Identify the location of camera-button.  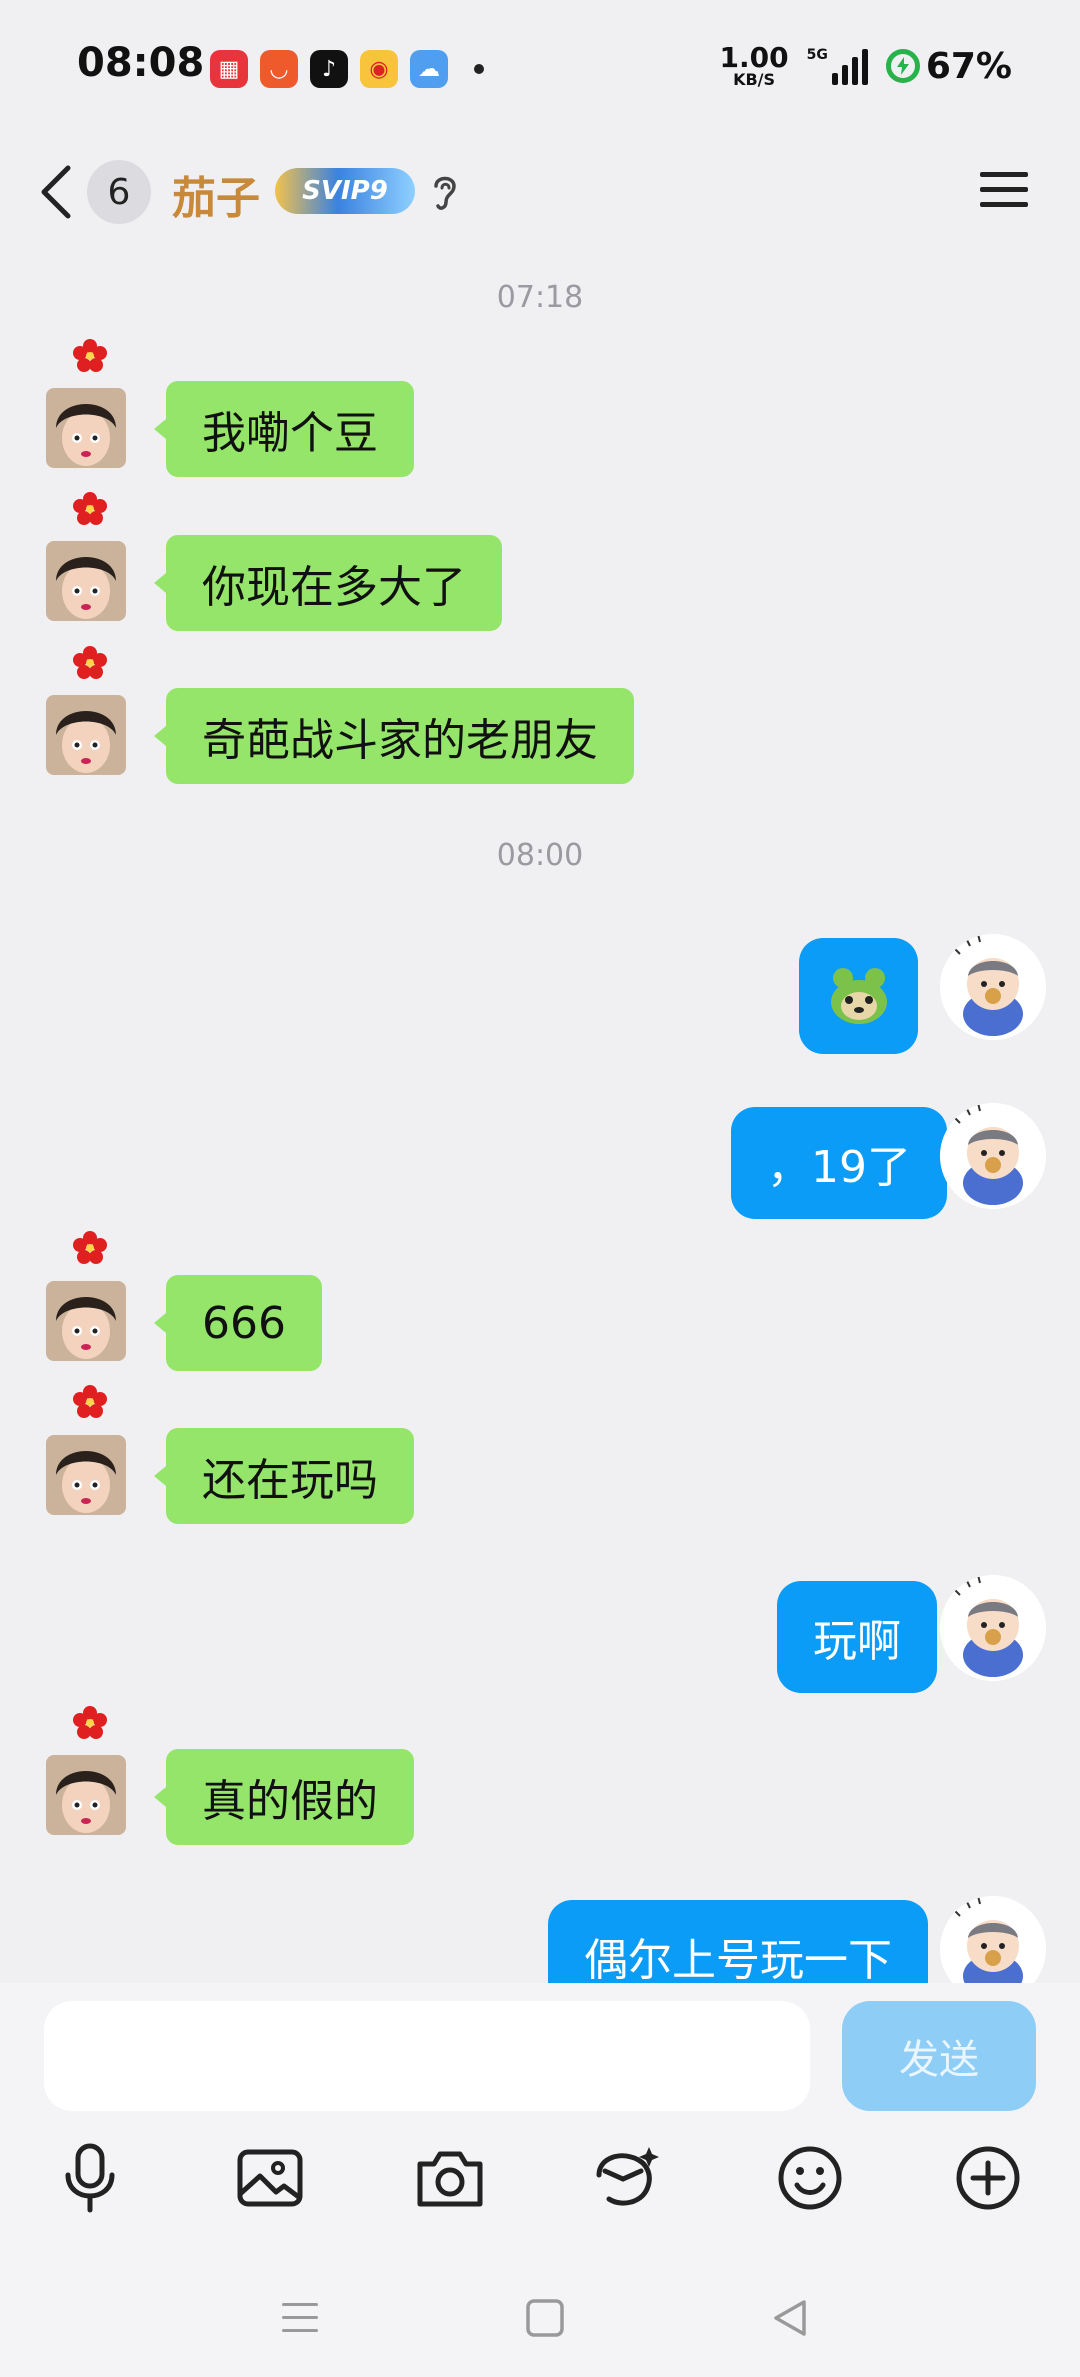
(450, 2178).